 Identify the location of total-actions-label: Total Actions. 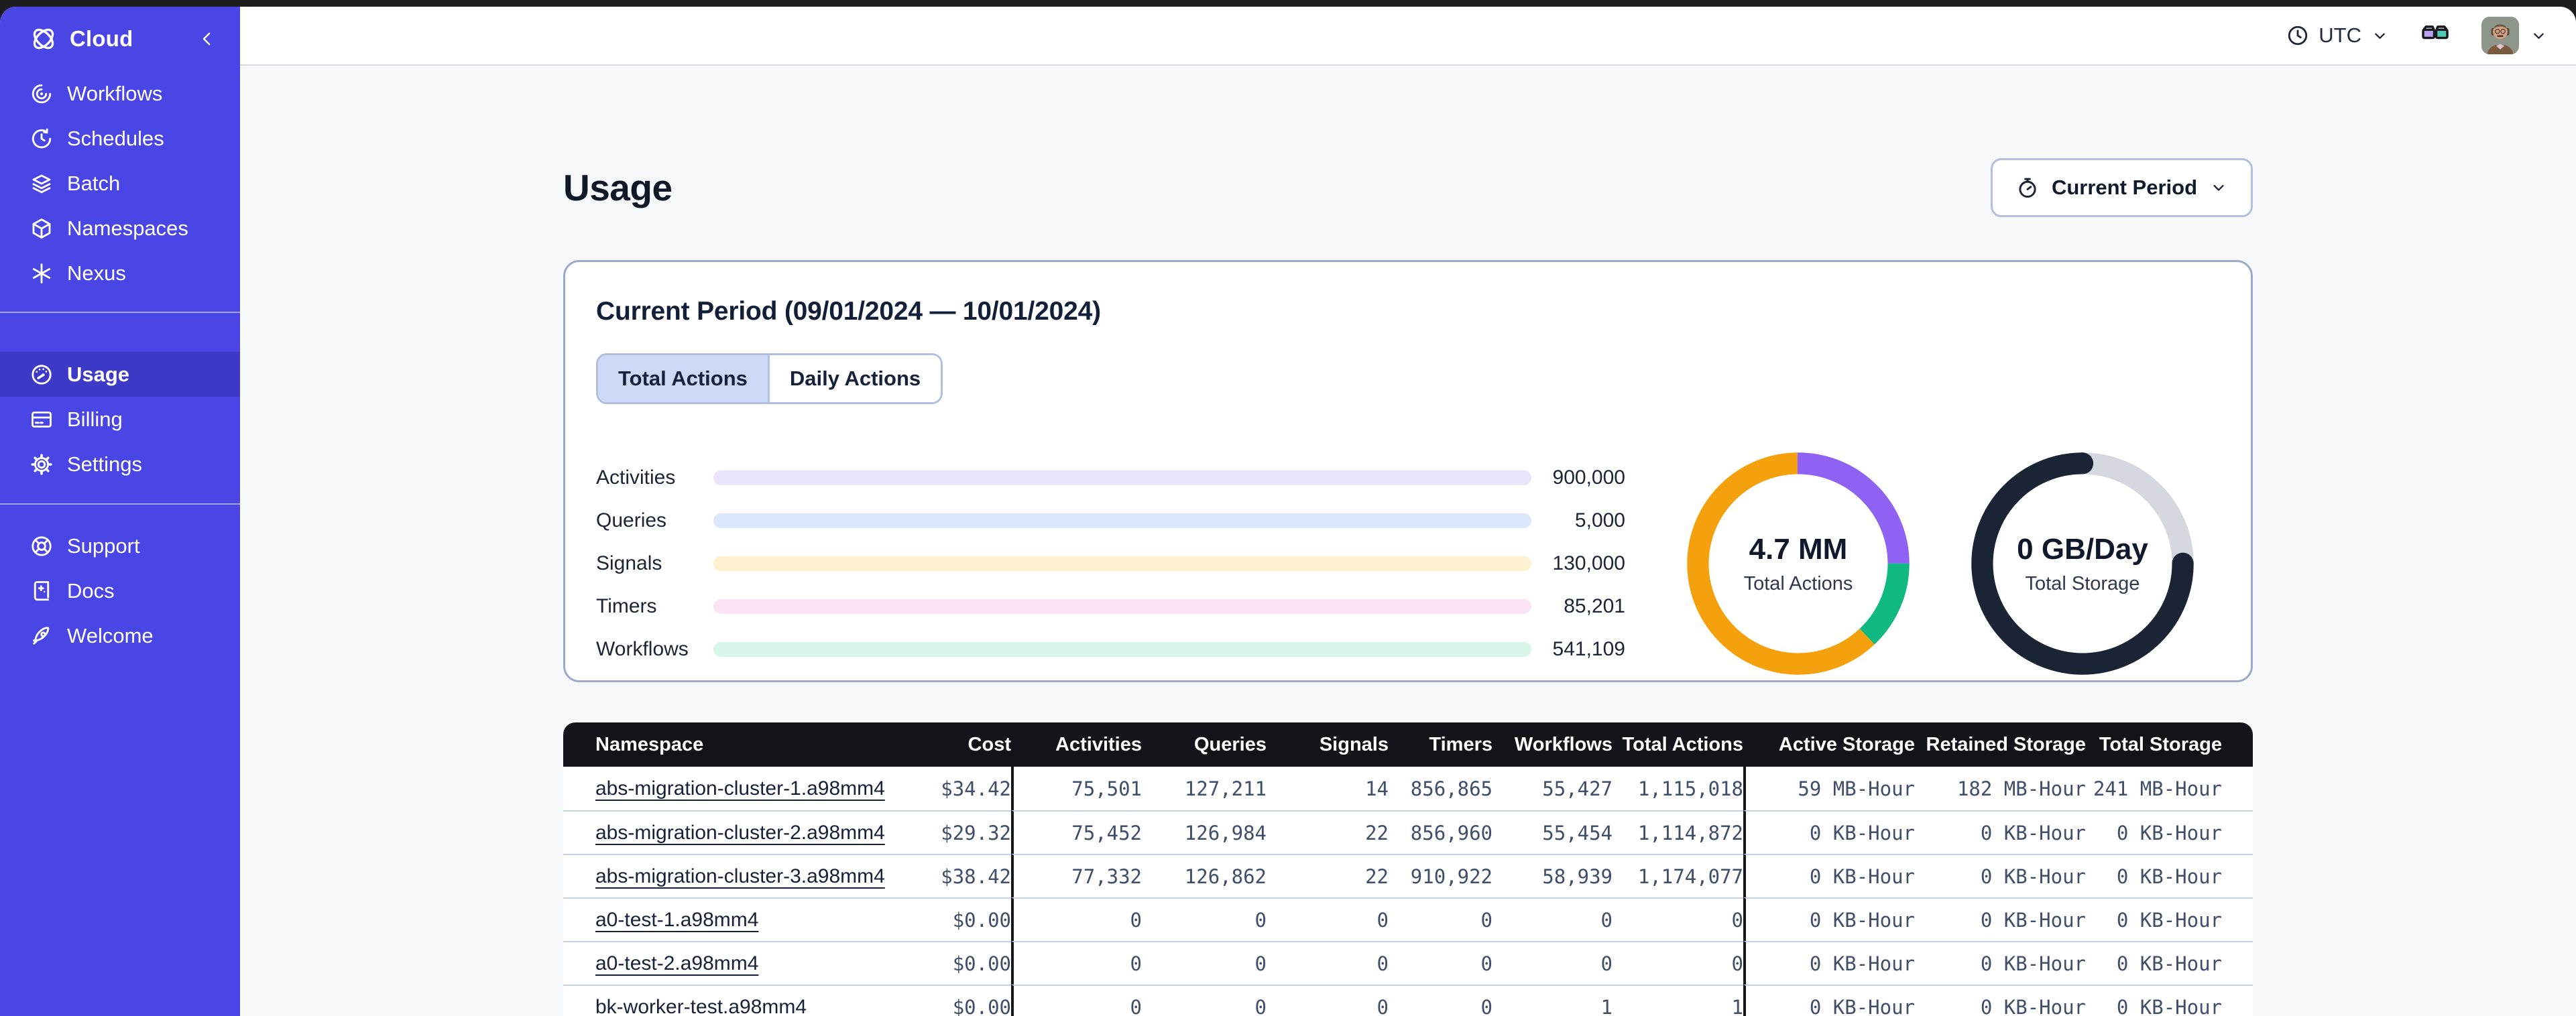
(1798, 583).